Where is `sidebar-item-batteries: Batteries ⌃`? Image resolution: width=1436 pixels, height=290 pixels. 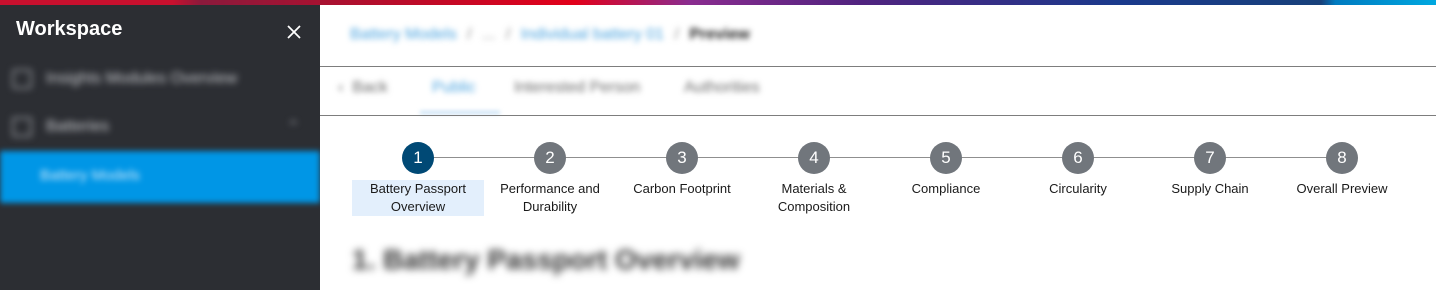 sidebar-item-batteries: Batteries ⌃ is located at coordinates (160, 127).